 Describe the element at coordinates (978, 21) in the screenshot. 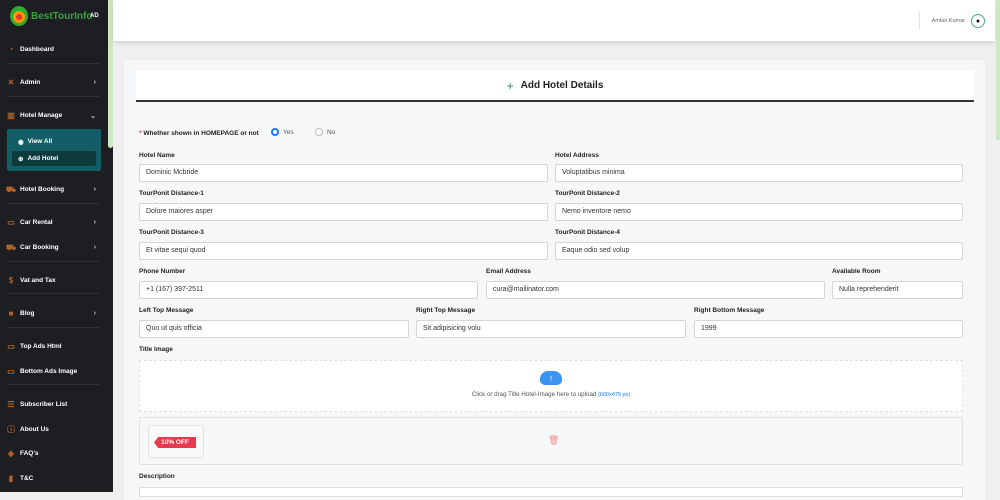

I see `avatar-icon: ●` at that location.